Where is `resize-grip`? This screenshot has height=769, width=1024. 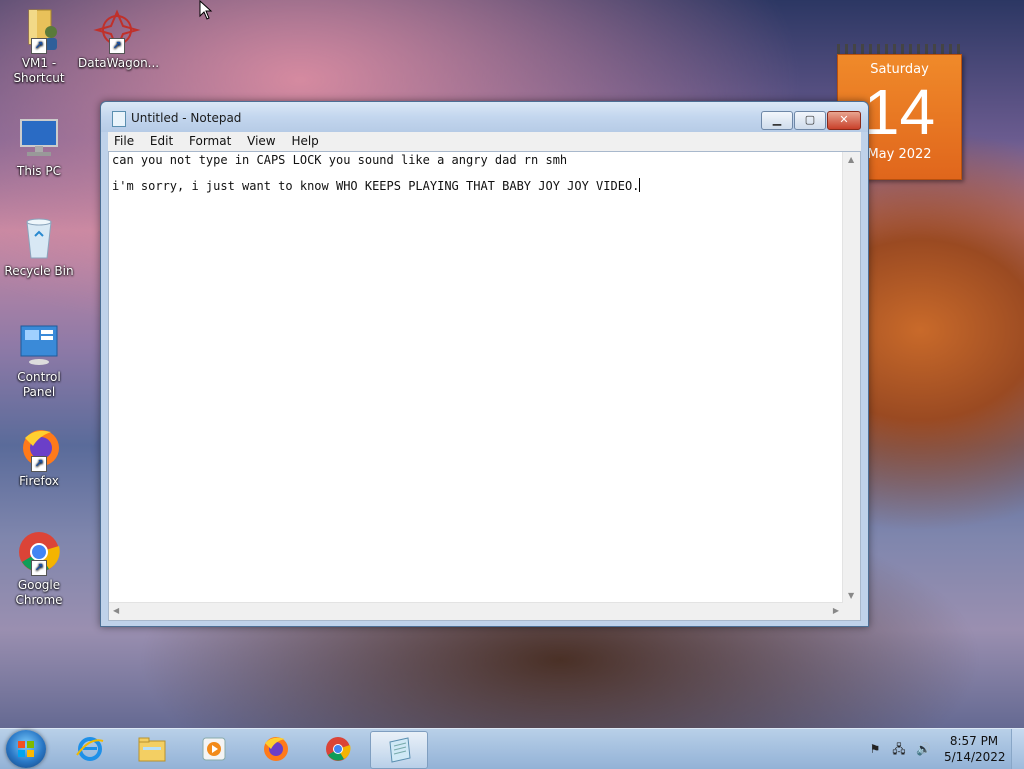 resize-grip is located at coordinates (851, 611).